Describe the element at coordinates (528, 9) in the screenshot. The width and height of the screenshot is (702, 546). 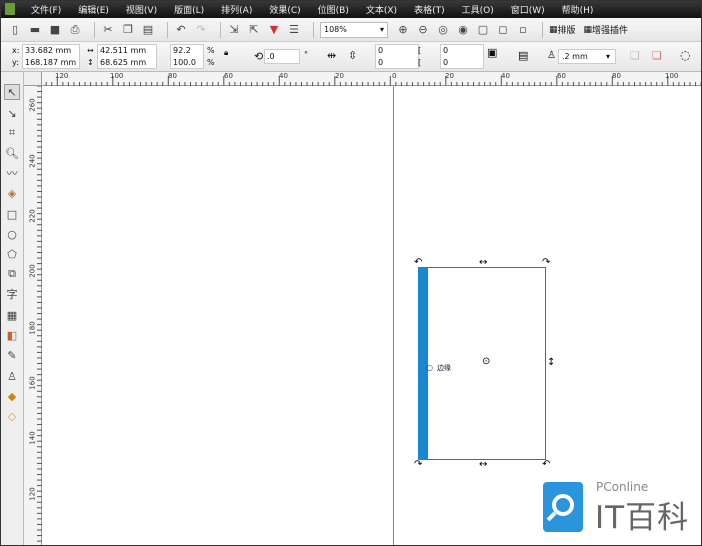
I see `menu-window: 窗口(W)` at that location.